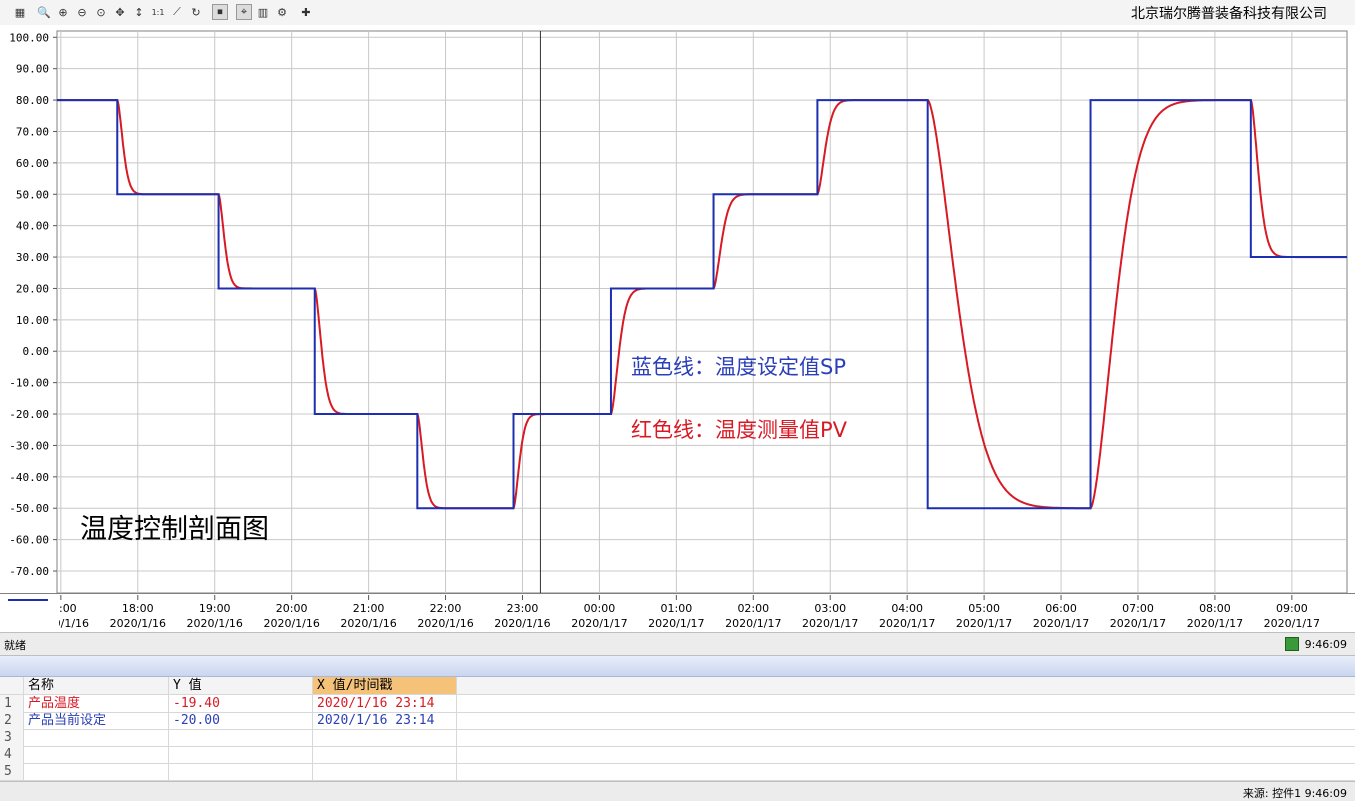 The width and height of the screenshot is (1355, 801). Describe the element at coordinates (1291, 644) in the screenshot. I see `network-icon` at that location.